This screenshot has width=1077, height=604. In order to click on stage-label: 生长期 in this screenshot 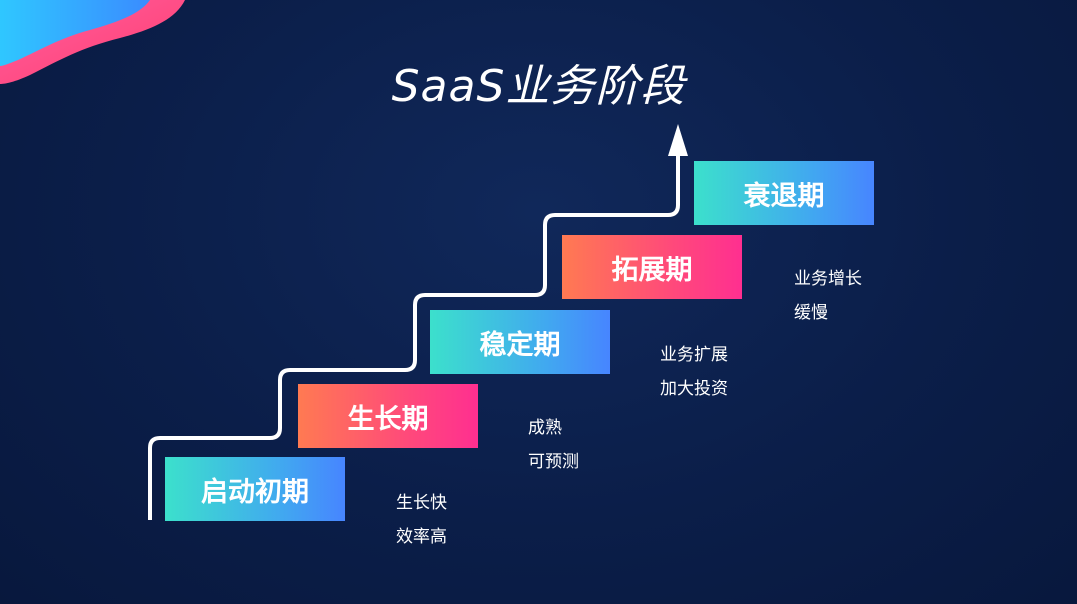, I will do `click(388, 416)`.